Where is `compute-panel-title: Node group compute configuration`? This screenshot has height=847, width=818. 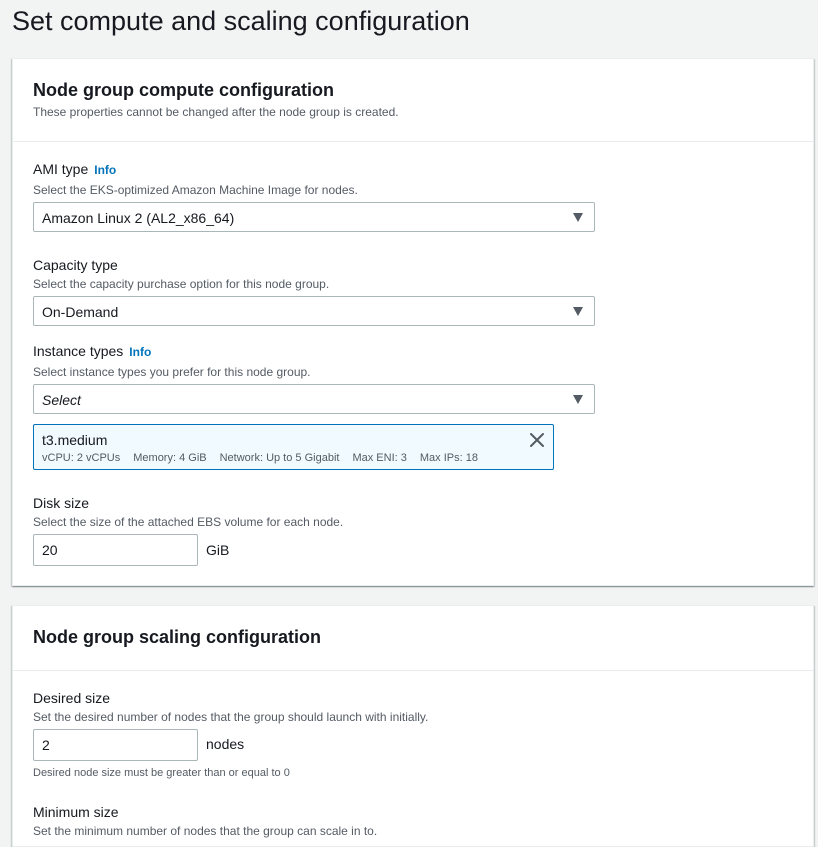 compute-panel-title: Node group compute configuration is located at coordinates (183, 90).